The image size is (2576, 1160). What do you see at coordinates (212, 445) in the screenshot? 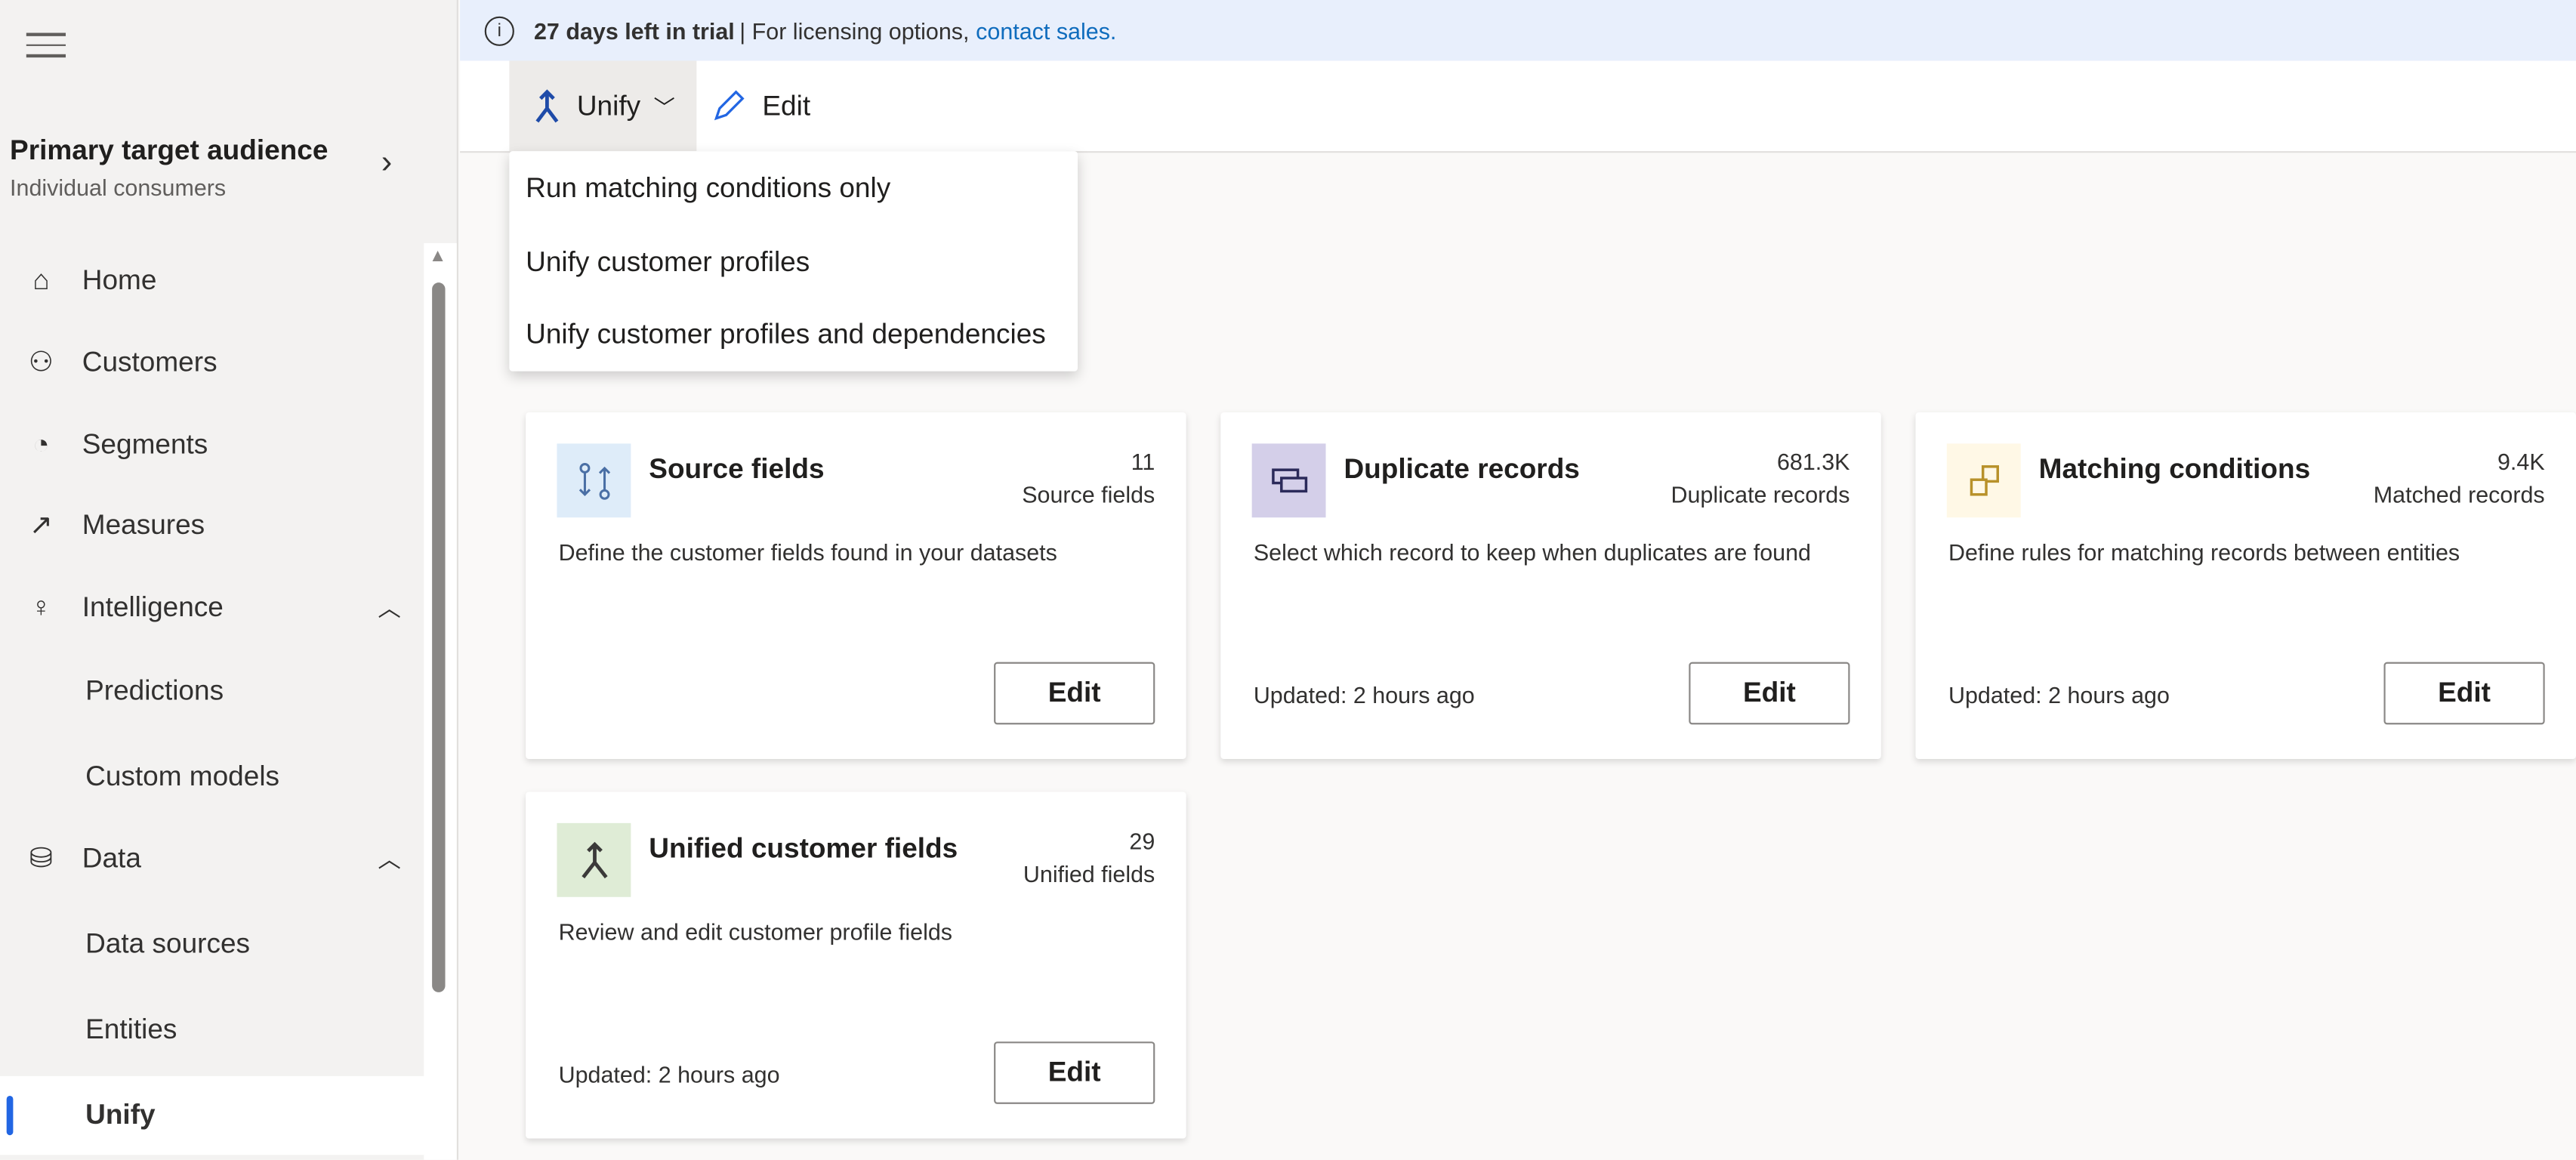
I see `sidebar-item-segments: ◔ Segments` at bounding box center [212, 445].